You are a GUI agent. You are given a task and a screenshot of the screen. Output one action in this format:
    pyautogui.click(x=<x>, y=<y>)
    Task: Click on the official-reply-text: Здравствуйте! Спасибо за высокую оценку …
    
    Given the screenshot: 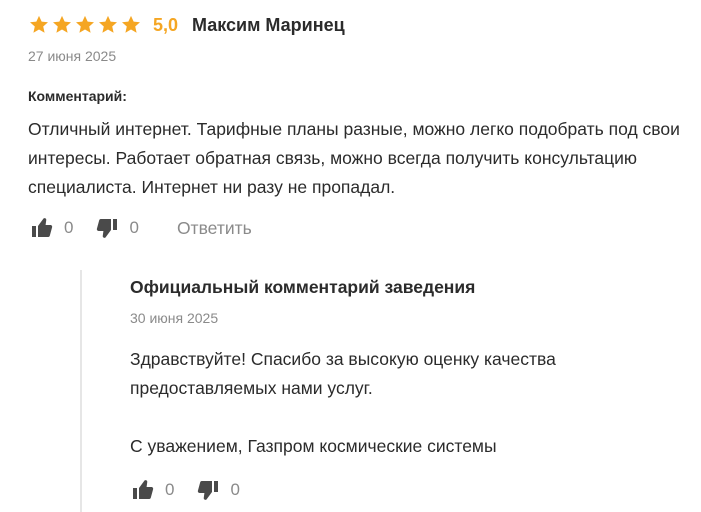 What is the action you would take?
    pyautogui.click(x=343, y=402)
    